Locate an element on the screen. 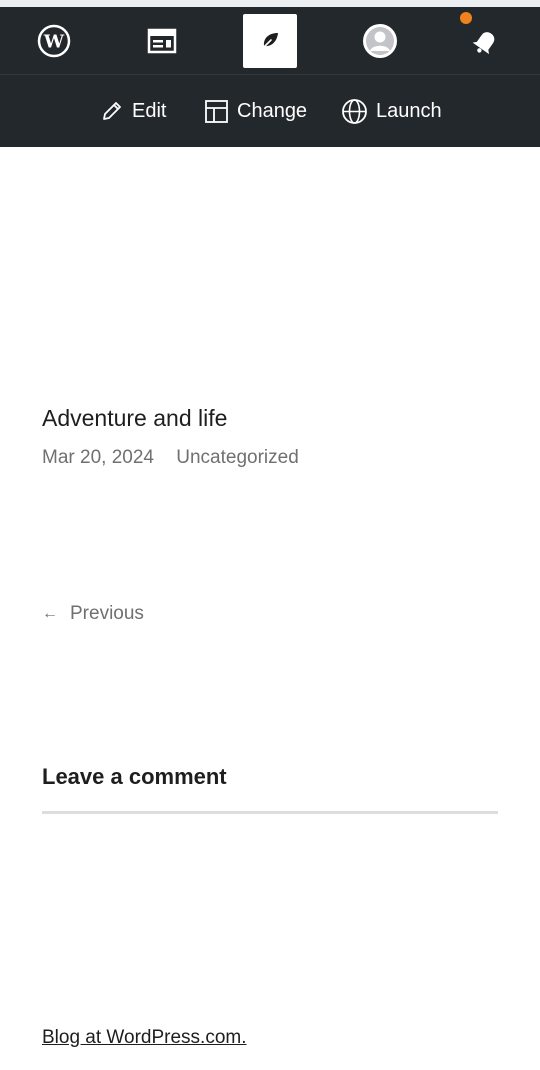  globe-icon is located at coordinates (354, 111).